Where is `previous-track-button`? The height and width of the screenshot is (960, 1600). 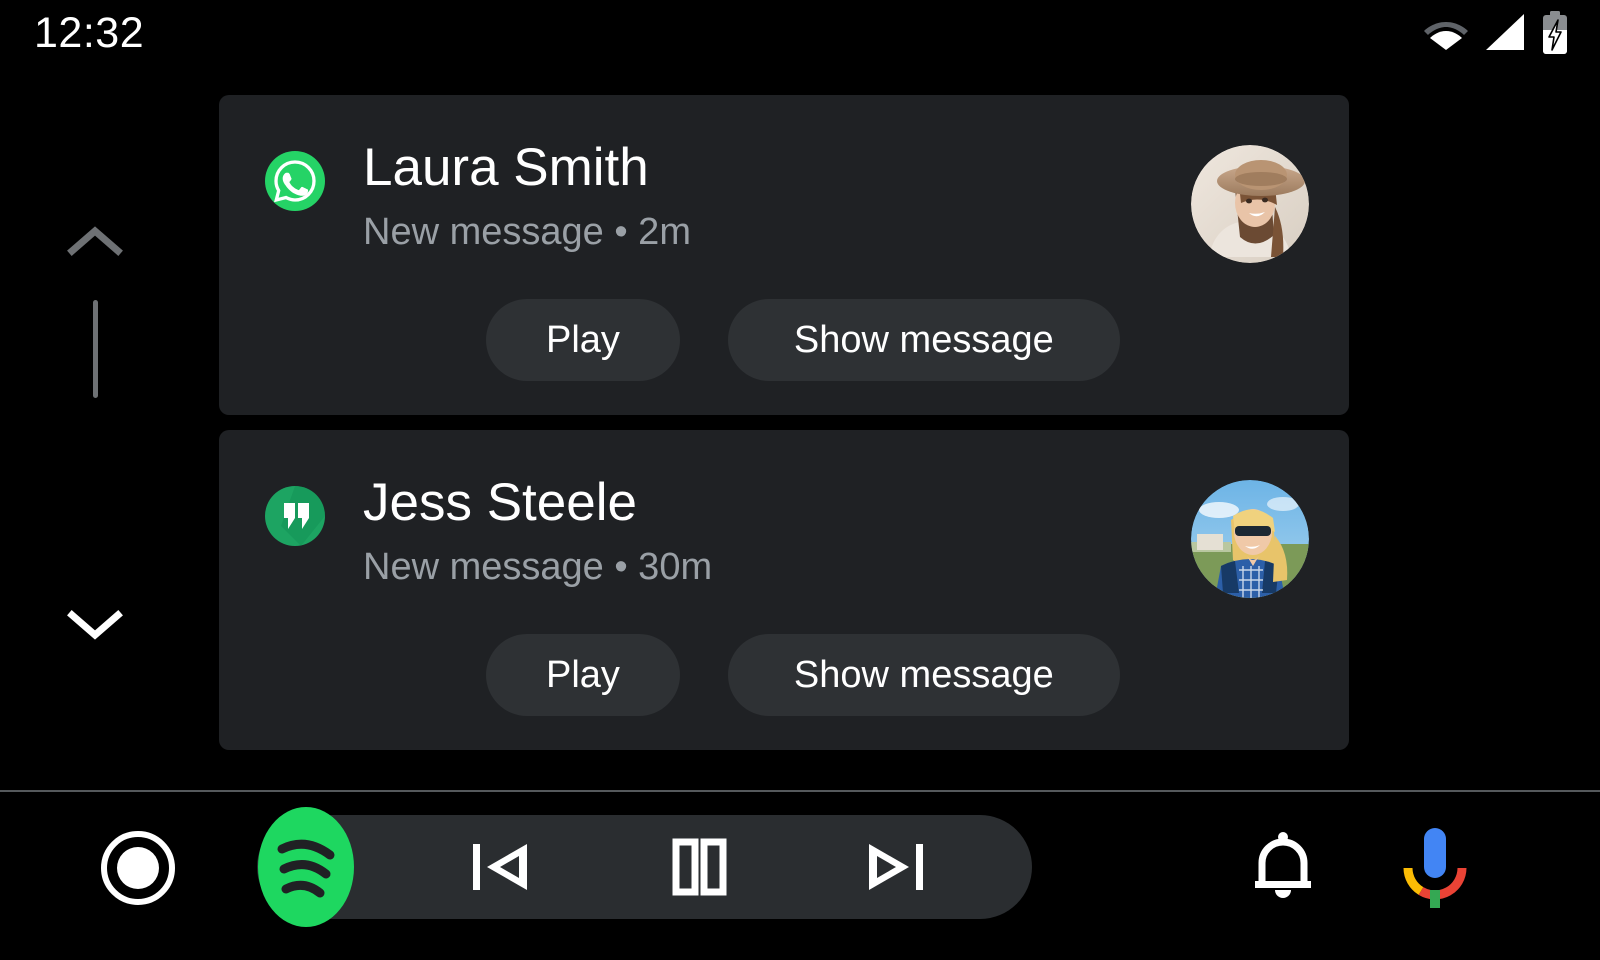
previous-track-button is located at coordinates (502, 867).